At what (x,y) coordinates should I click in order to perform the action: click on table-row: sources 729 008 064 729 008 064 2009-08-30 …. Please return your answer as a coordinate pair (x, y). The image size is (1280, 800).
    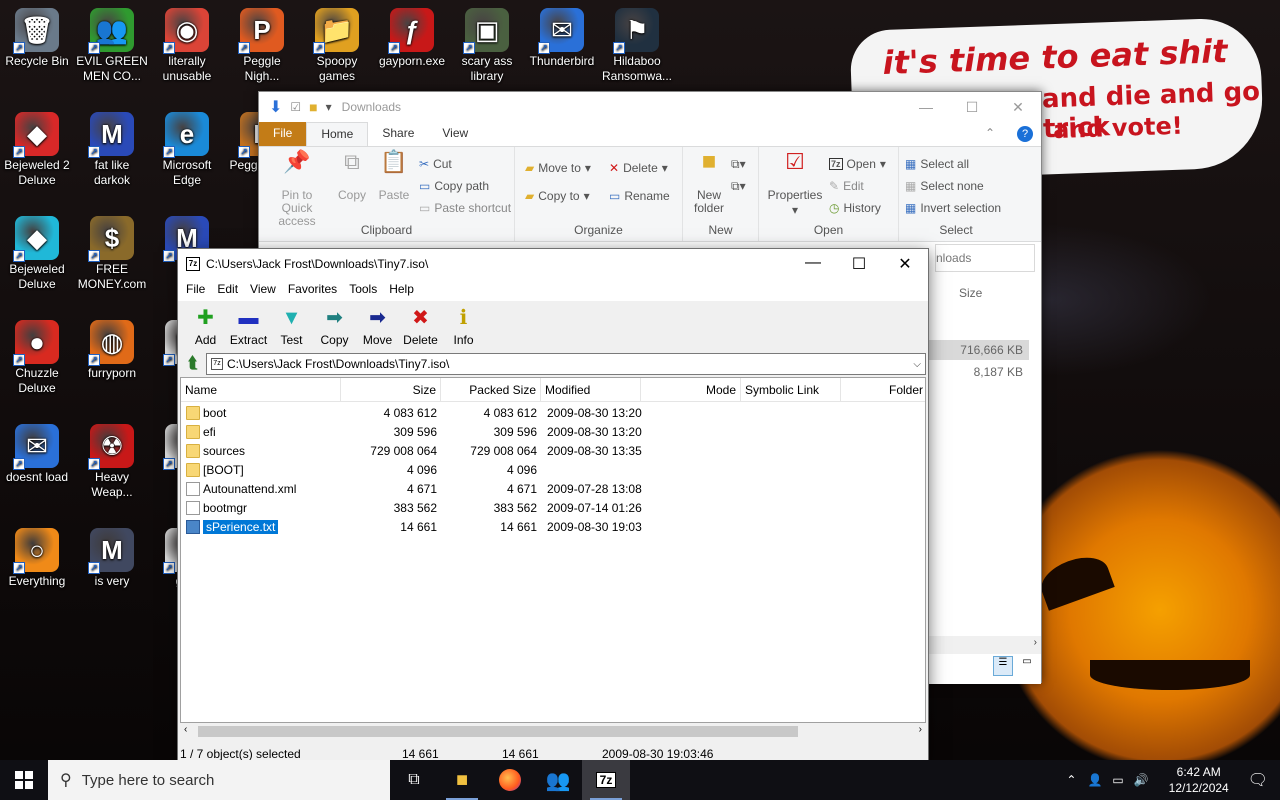
    Looking at the image, I should click on (553, 451).